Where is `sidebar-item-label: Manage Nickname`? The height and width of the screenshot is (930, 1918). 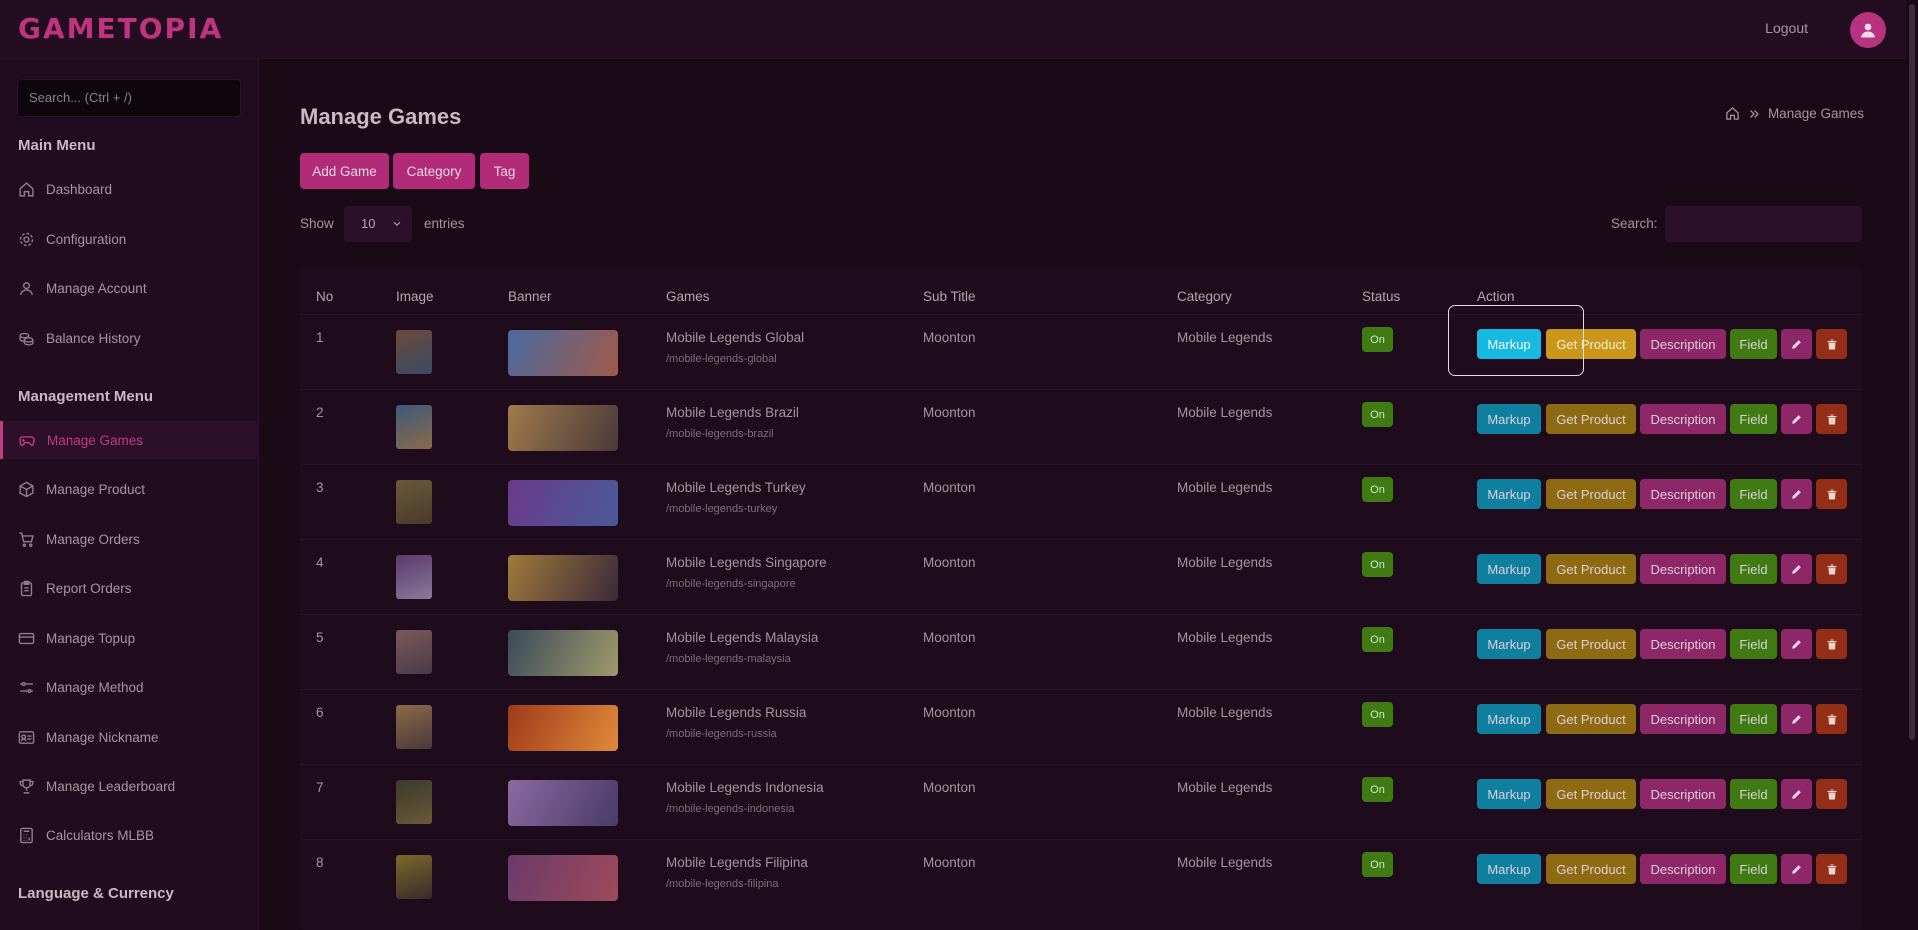
sidebar-item-label: Manage Nickname is located at coordinates (102, 737).